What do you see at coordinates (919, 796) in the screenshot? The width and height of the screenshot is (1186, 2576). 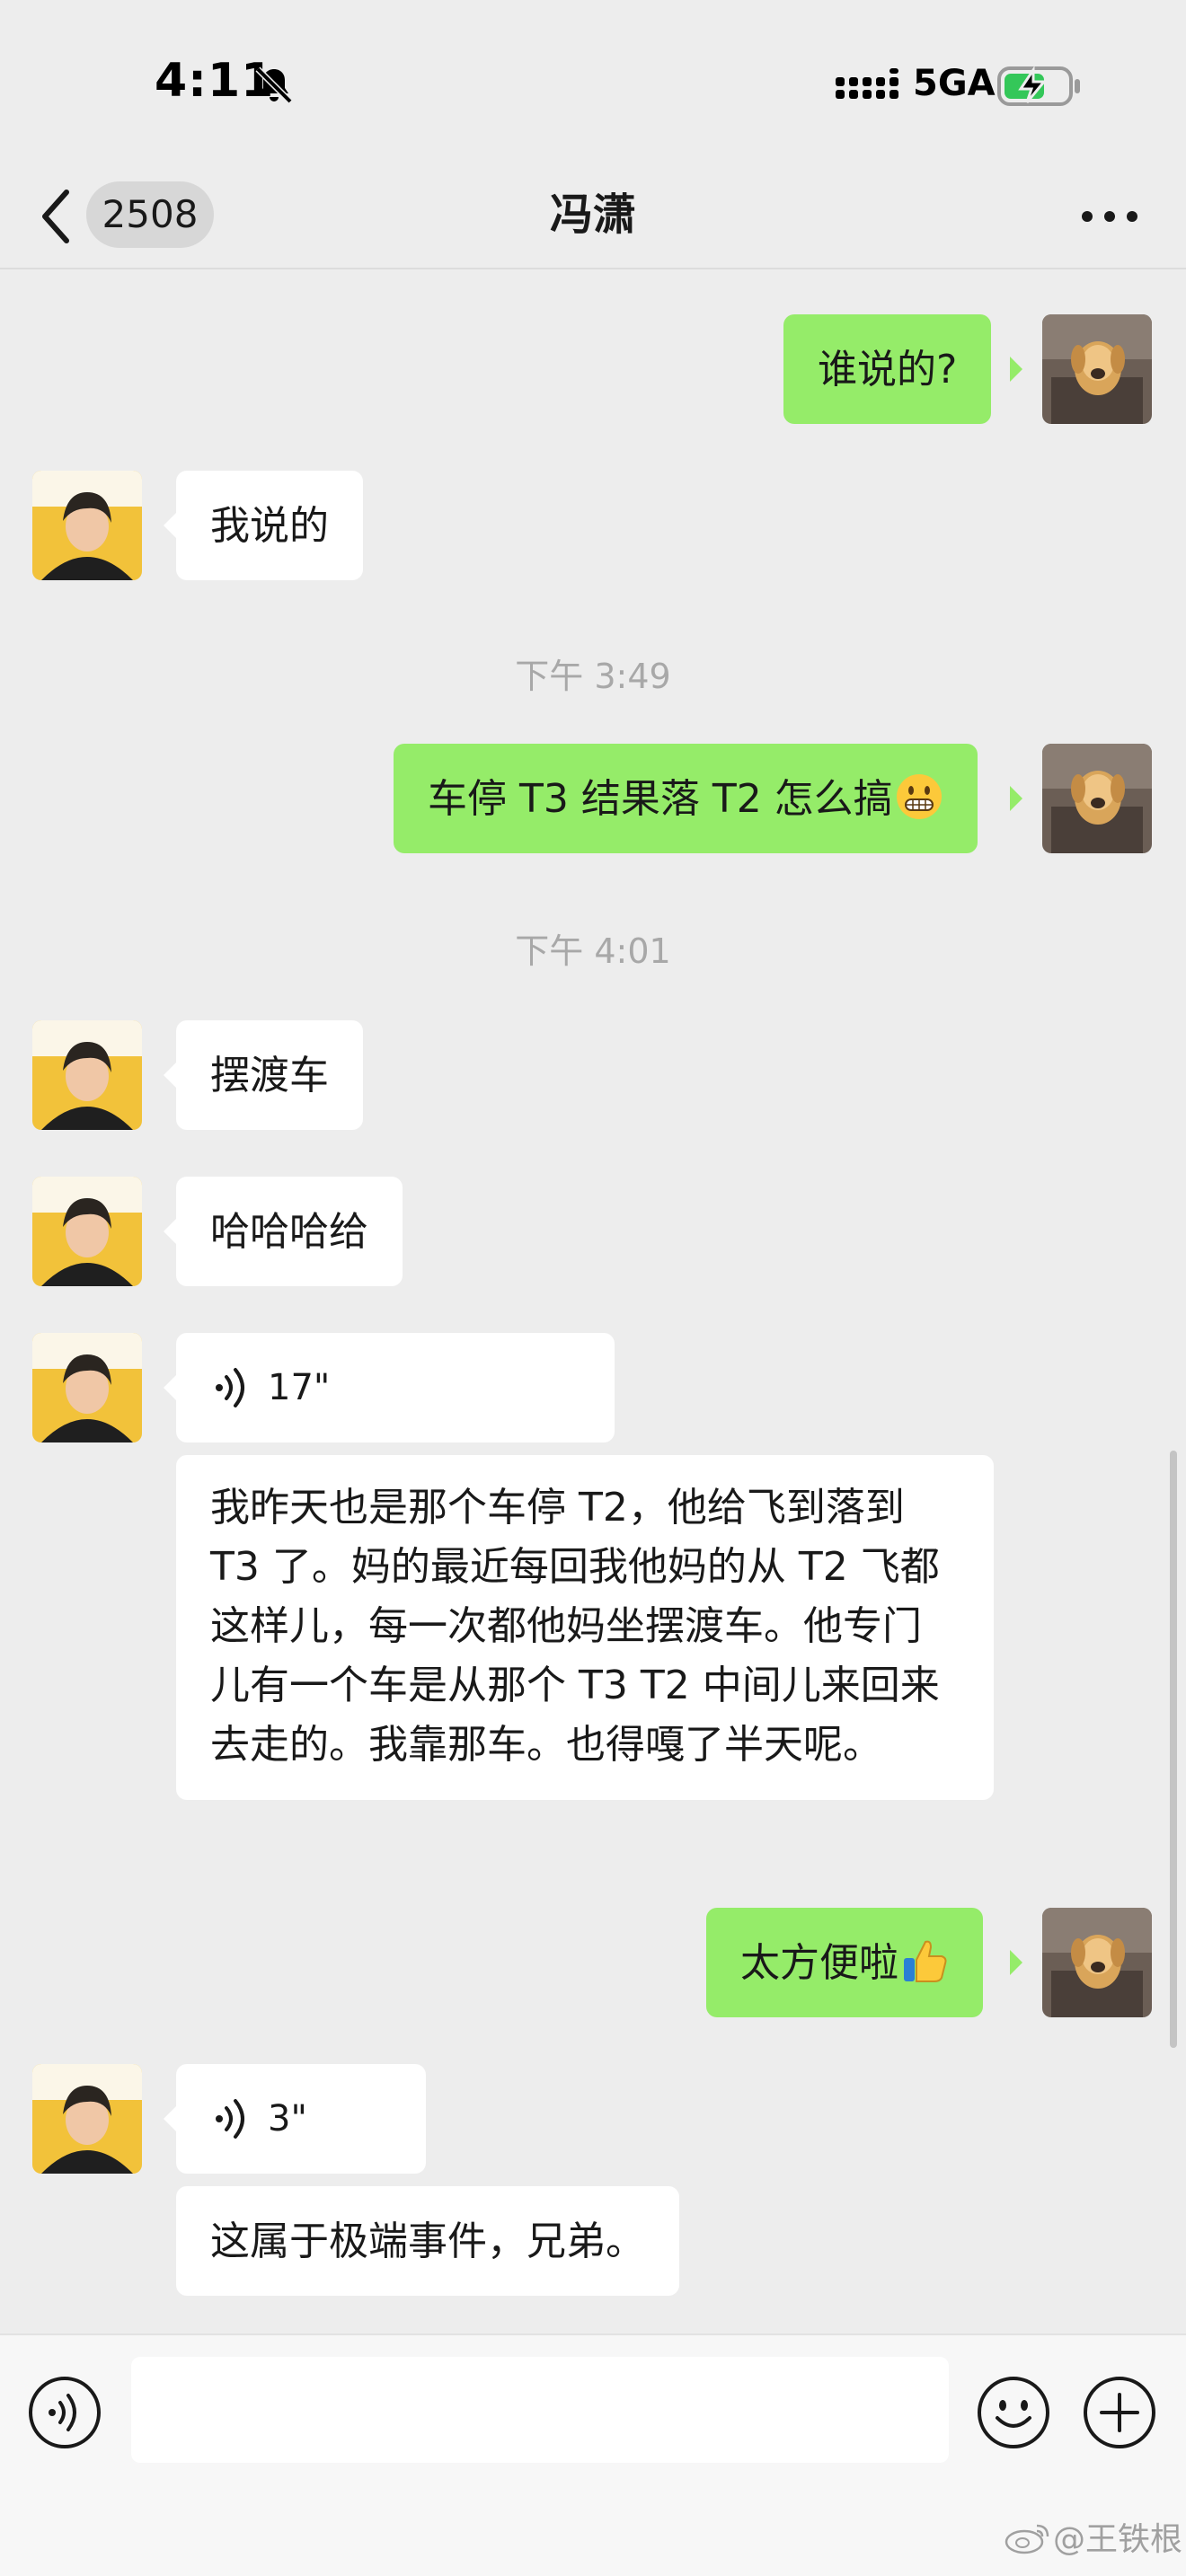 I see `grimacing-face-emoji` at bounding box center [919, 796].